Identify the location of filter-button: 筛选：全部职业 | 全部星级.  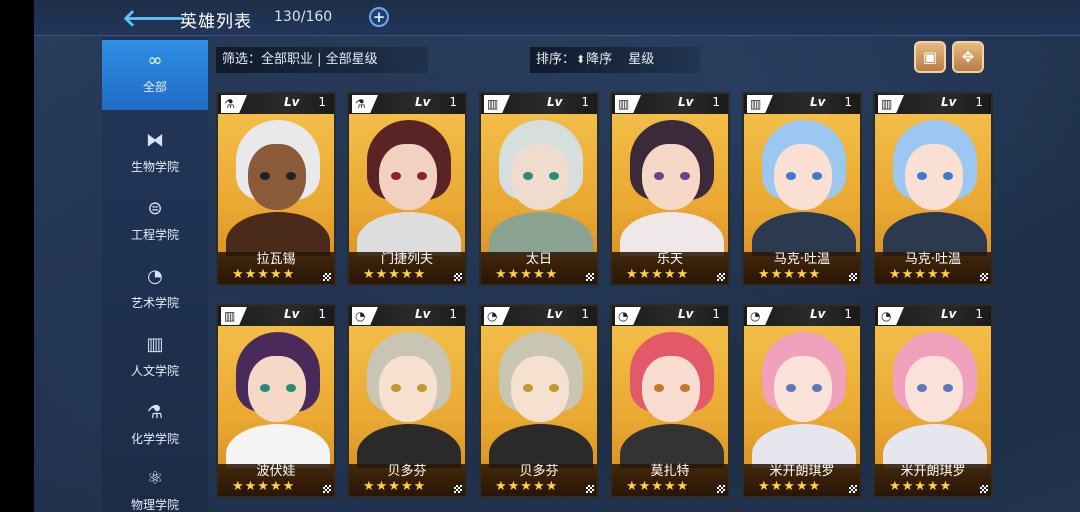
(322, 60).